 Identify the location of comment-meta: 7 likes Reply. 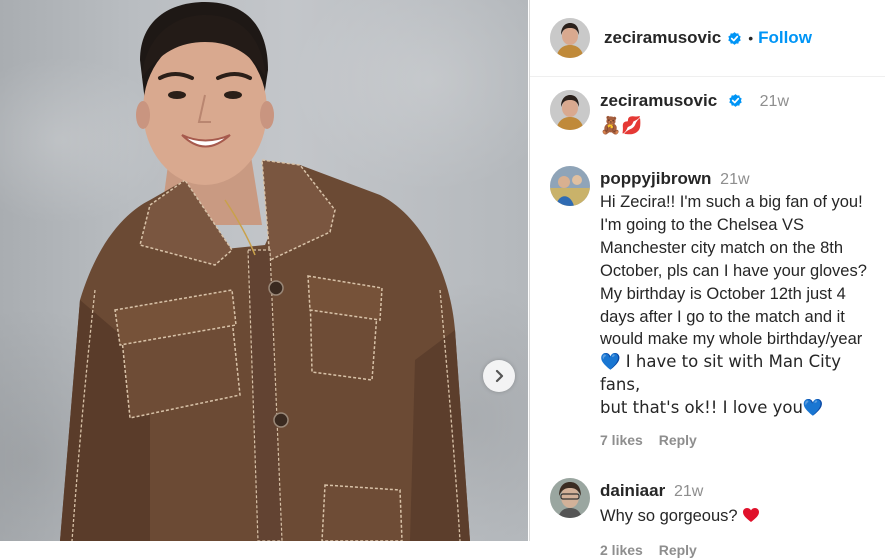
(740, 440).